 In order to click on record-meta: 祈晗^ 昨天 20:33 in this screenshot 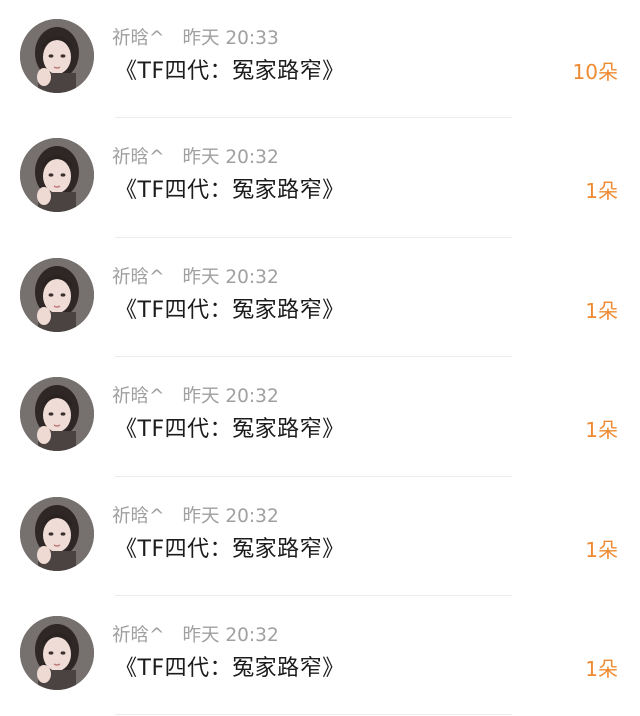, I will do `click(195, 39)`.